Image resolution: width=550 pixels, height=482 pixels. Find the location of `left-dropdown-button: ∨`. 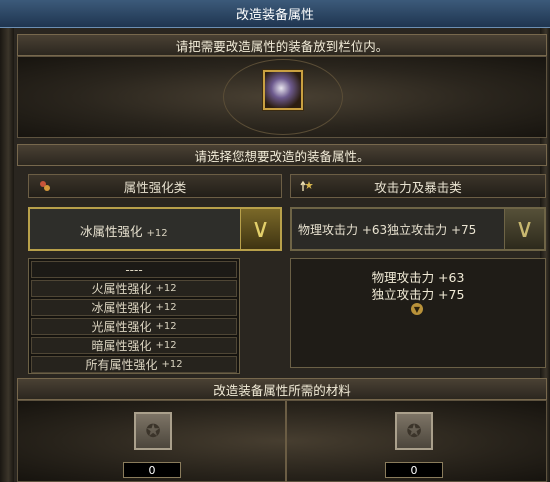

left-dropdown-button: ∨ is located at coordinates (260, 229).